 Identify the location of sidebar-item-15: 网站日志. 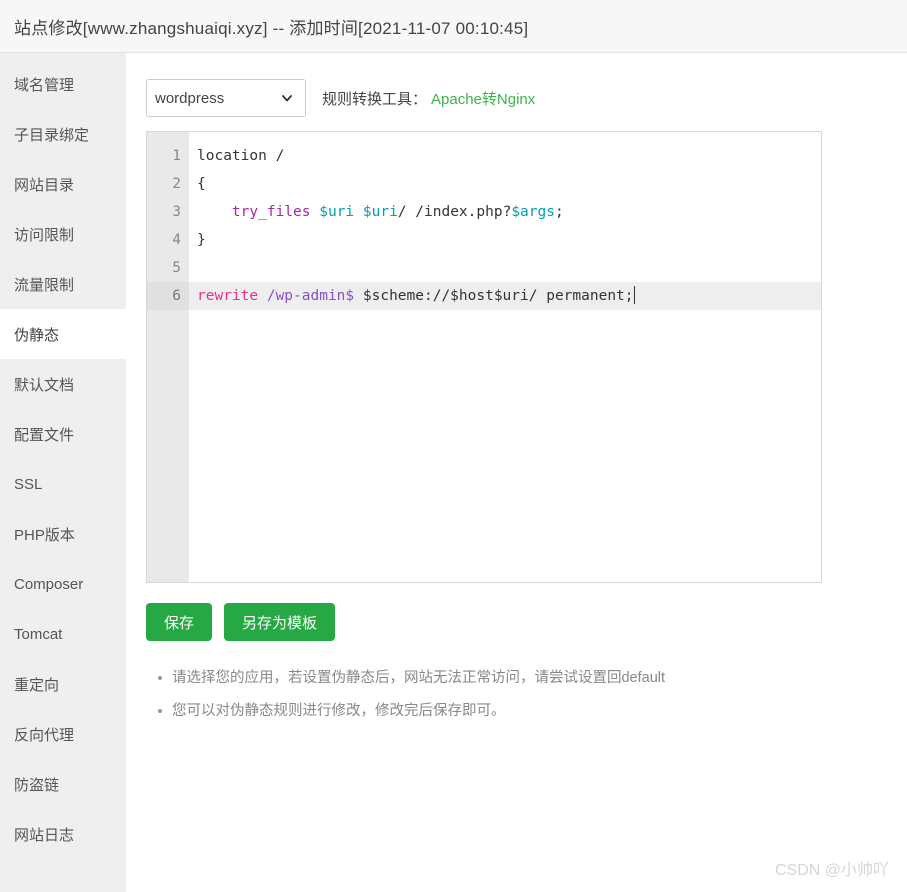
(63, 834).